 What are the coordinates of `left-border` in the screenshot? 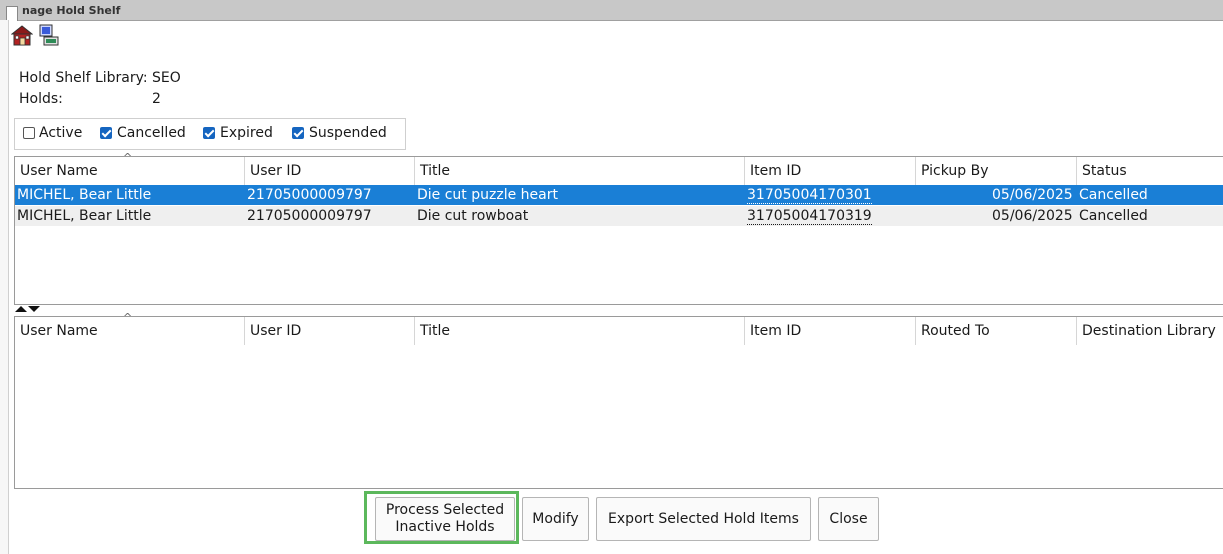 It's located at (4, 287).